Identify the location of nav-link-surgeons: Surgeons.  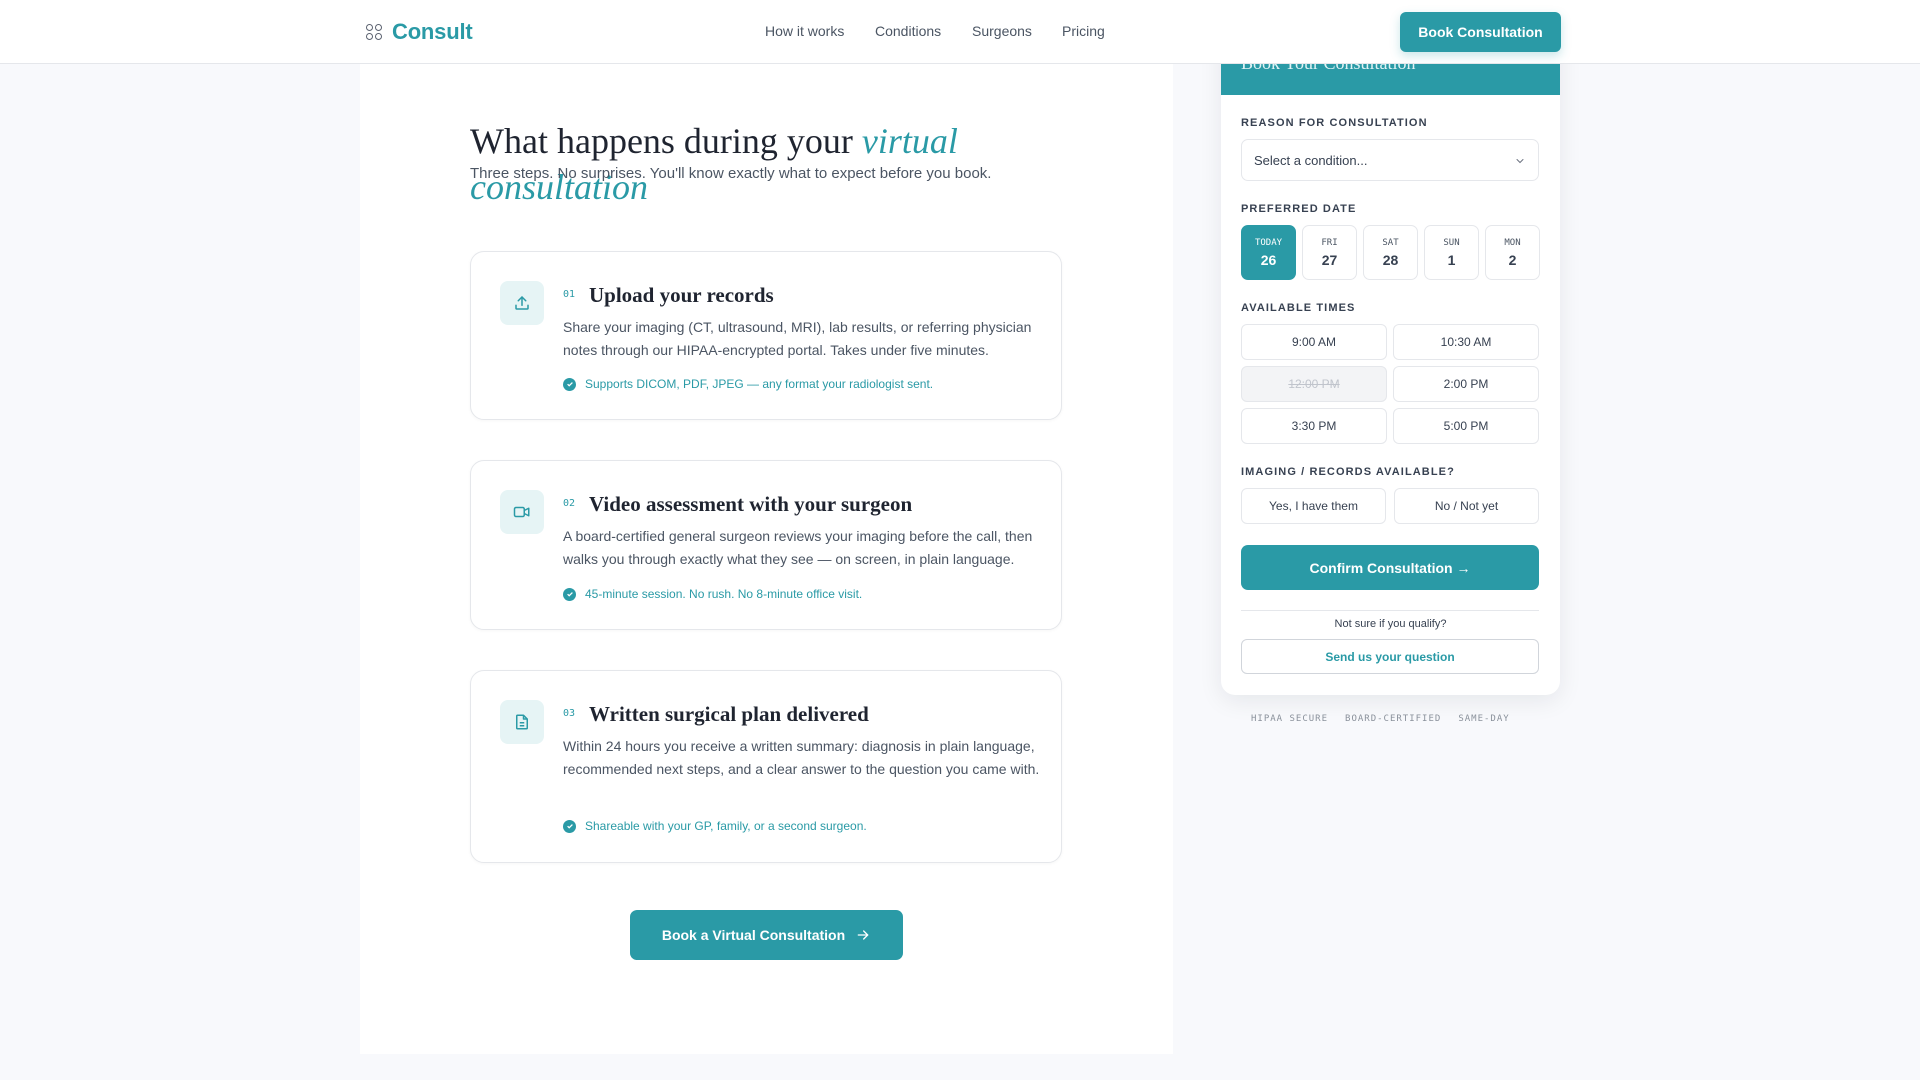
(1017, 31).